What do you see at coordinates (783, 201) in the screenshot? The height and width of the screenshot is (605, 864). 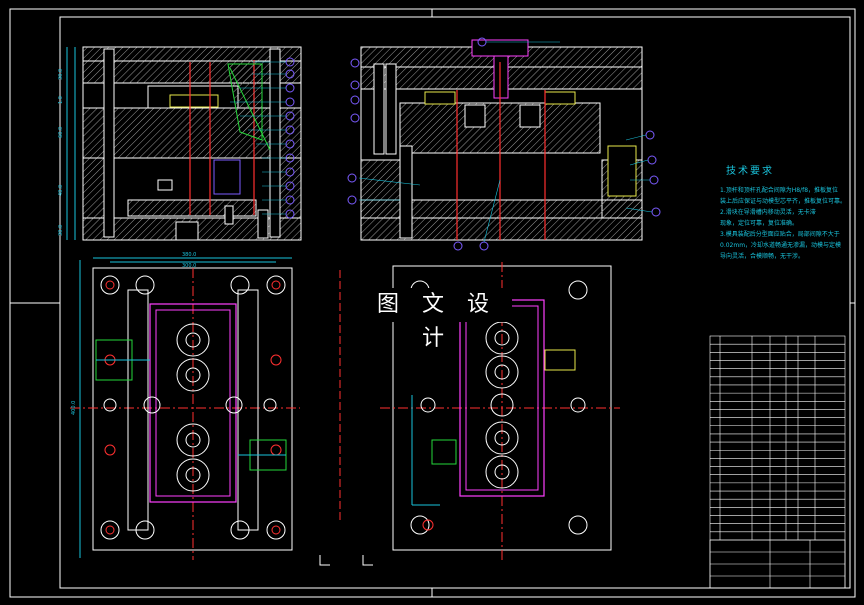 I see `note-line: 装上后应保证与动模型芯平齐，推板复位可靠。` at bounding box center [783, 201].